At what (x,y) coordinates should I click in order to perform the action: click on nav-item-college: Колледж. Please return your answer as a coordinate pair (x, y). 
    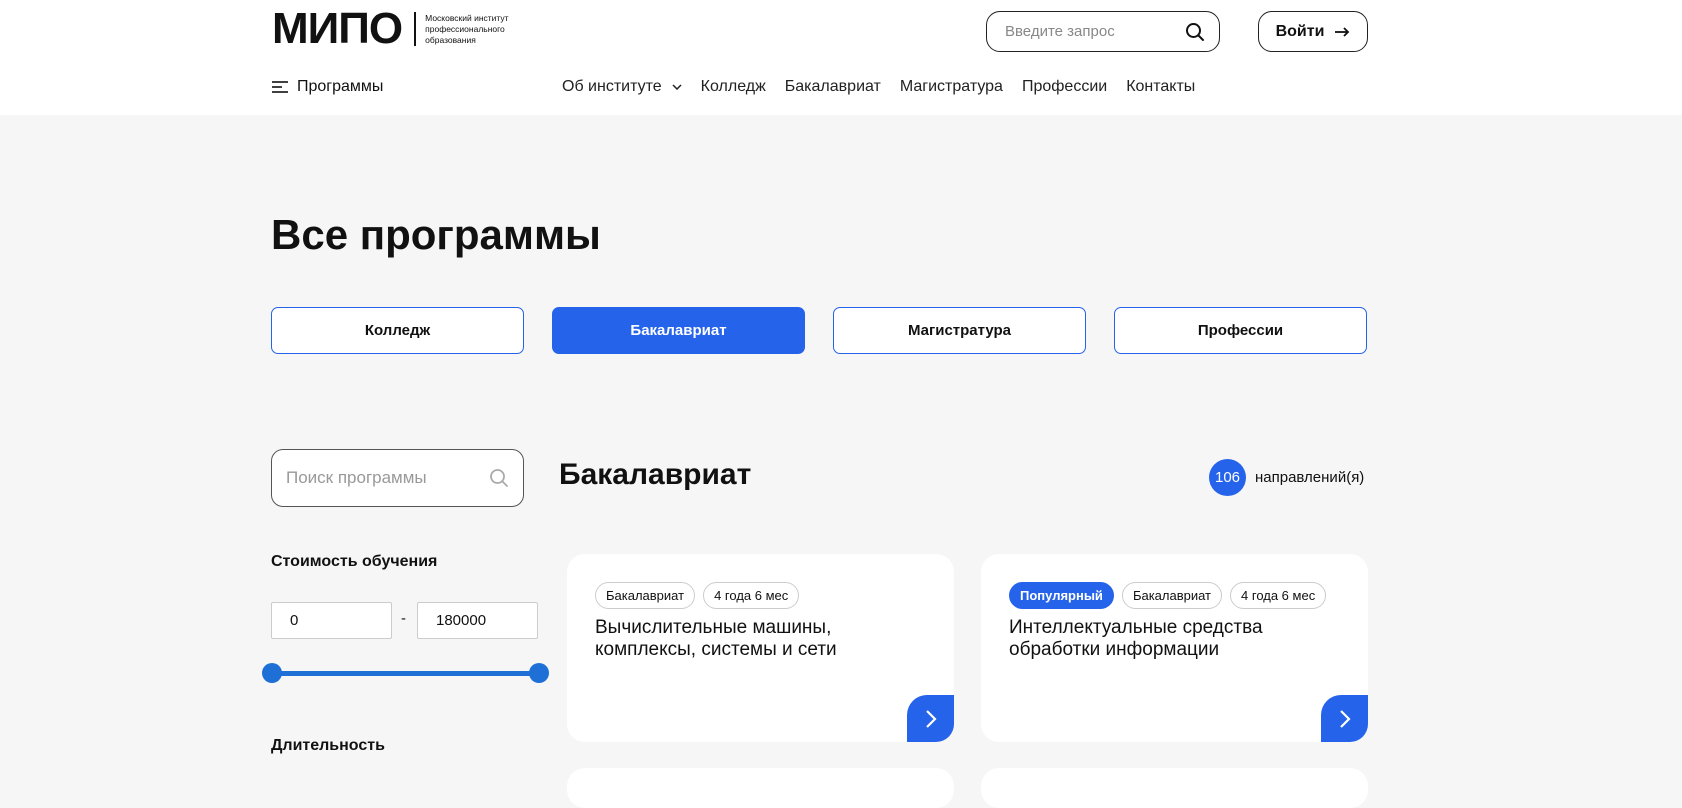
    Looking at the image, I should click on (733, 87).